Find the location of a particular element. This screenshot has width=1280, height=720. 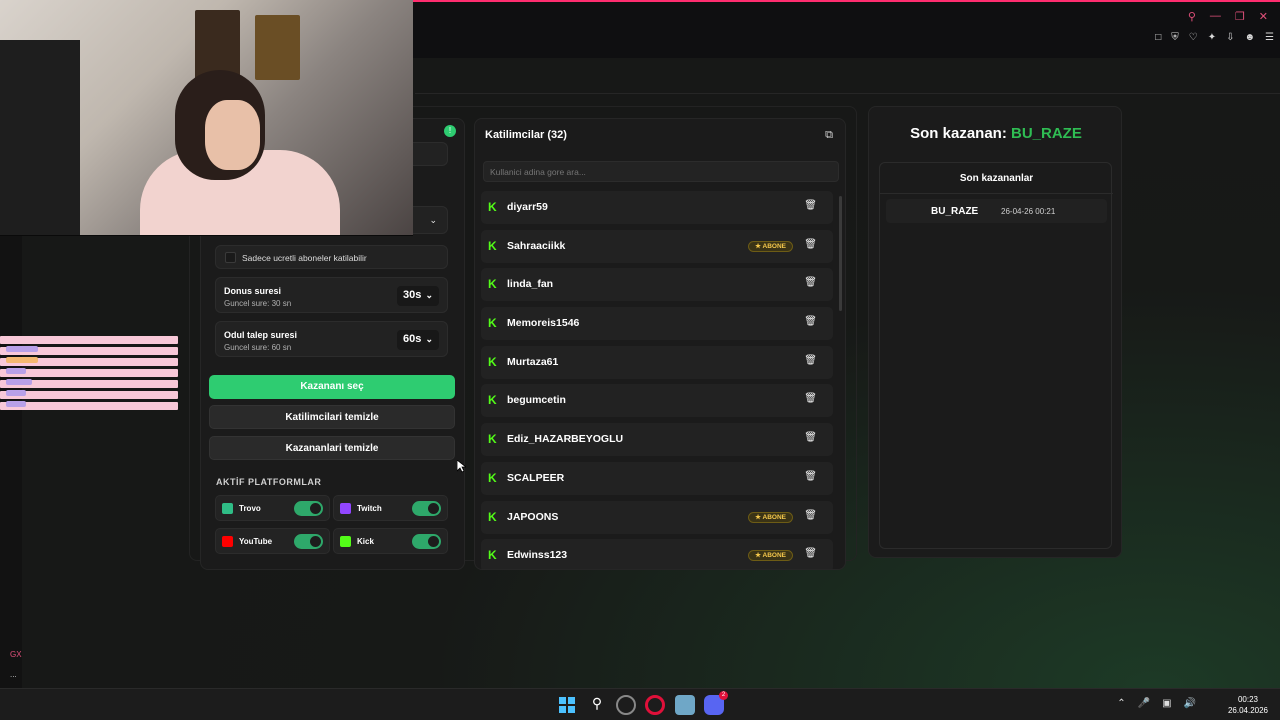

chevron-down-icon: ⌄ is located at coordinates (429, 295).